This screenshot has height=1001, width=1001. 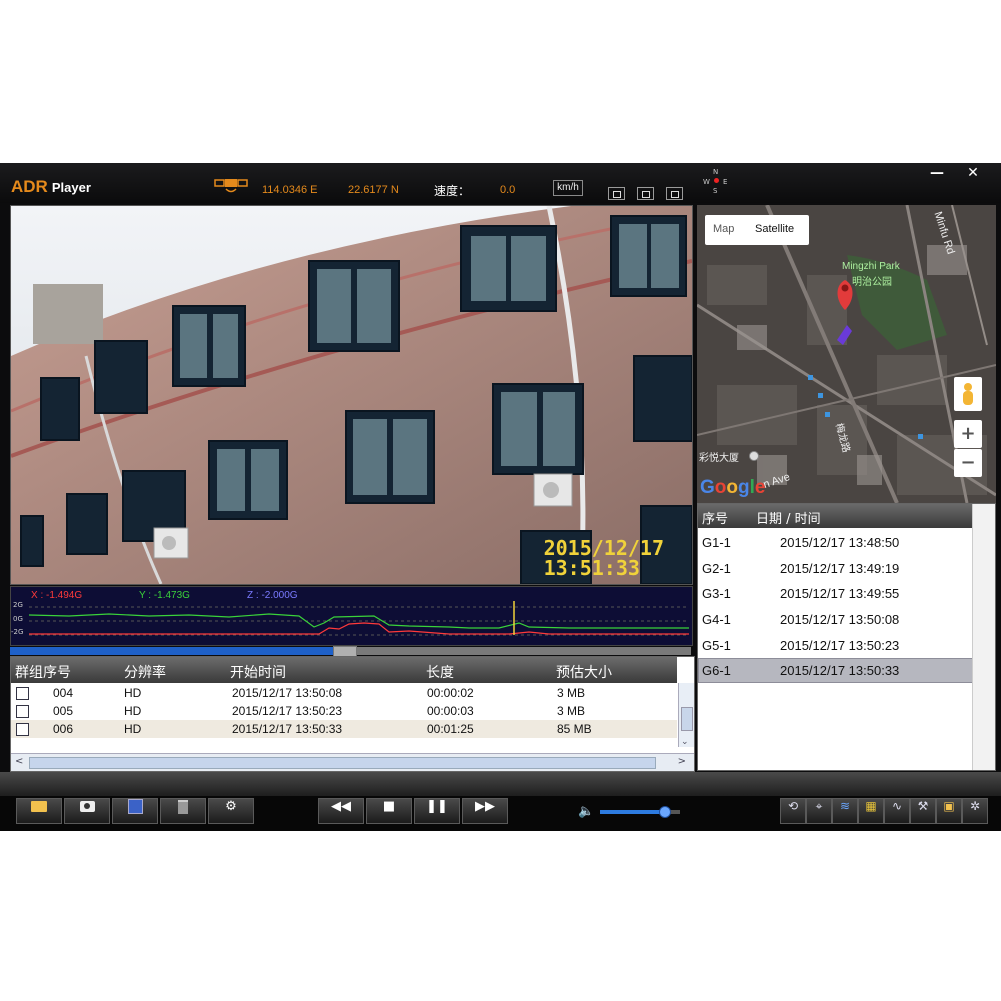 I want to click on repeat-button: ⟲, so click(x=793, y=811).